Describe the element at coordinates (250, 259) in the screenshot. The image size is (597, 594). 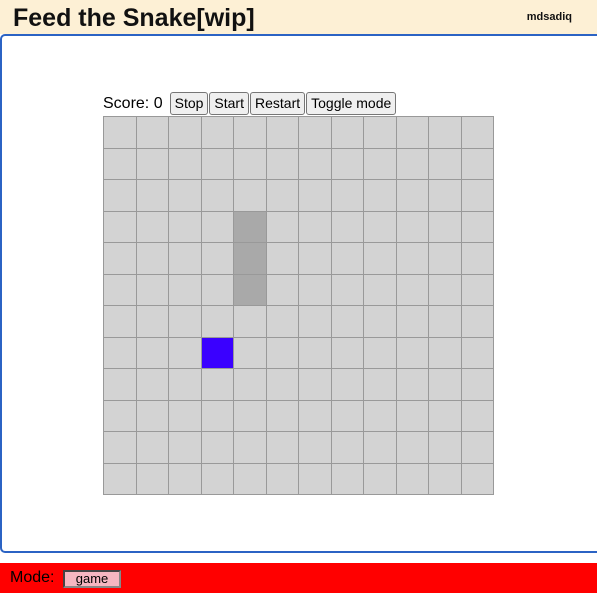
I see `snake-segment` at that location.